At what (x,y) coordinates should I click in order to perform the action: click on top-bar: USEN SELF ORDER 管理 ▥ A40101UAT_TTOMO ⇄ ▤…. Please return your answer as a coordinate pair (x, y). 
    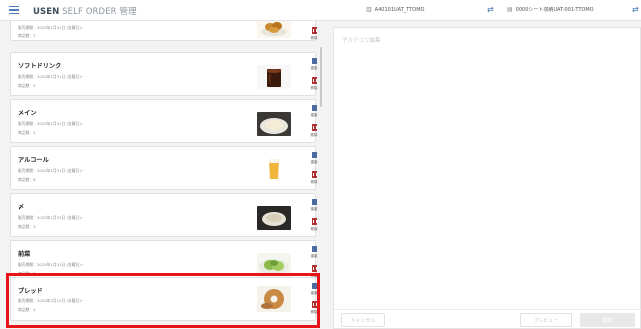
    Looking at the image, I should click on (320, 10).